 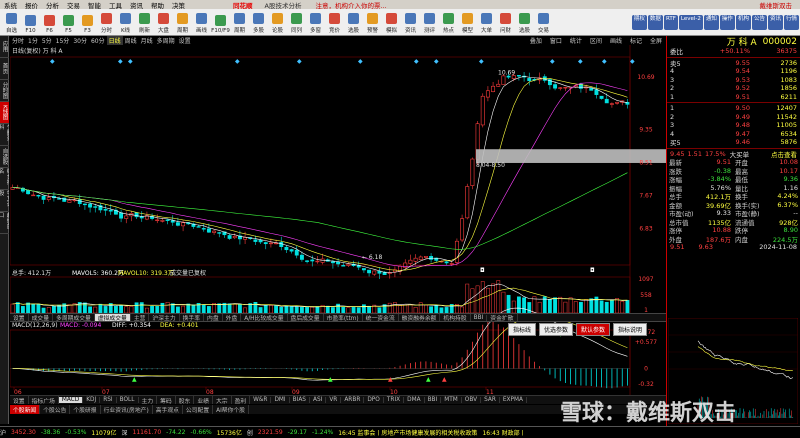 I want to click on indicator-tab: 筹码, so click(x=166, y=400).